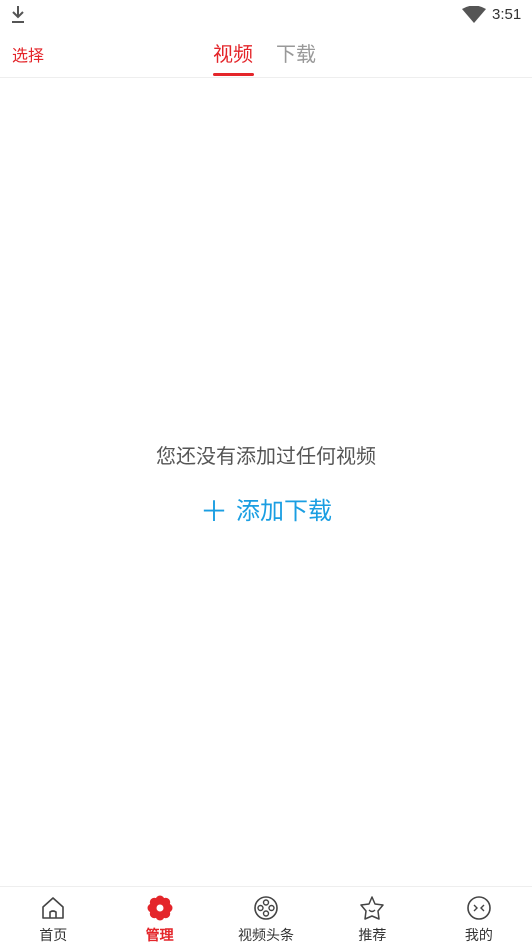 This screenshot has height=947, width=532. I want to click on nav-label-manage: 管理, so click(159, 936).